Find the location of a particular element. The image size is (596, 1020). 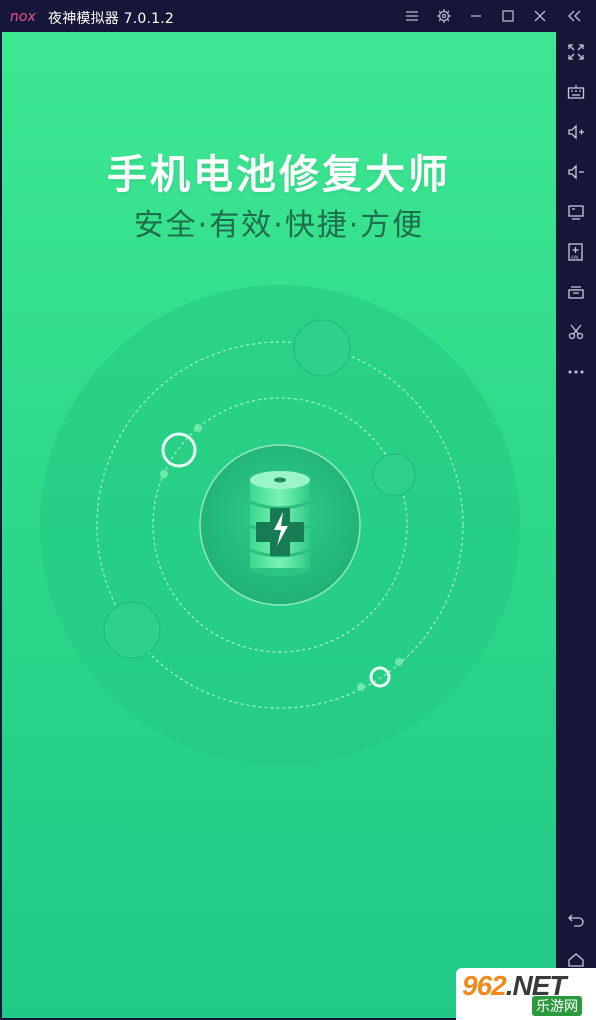

maximize-icon is located at coordinates (508, 16).